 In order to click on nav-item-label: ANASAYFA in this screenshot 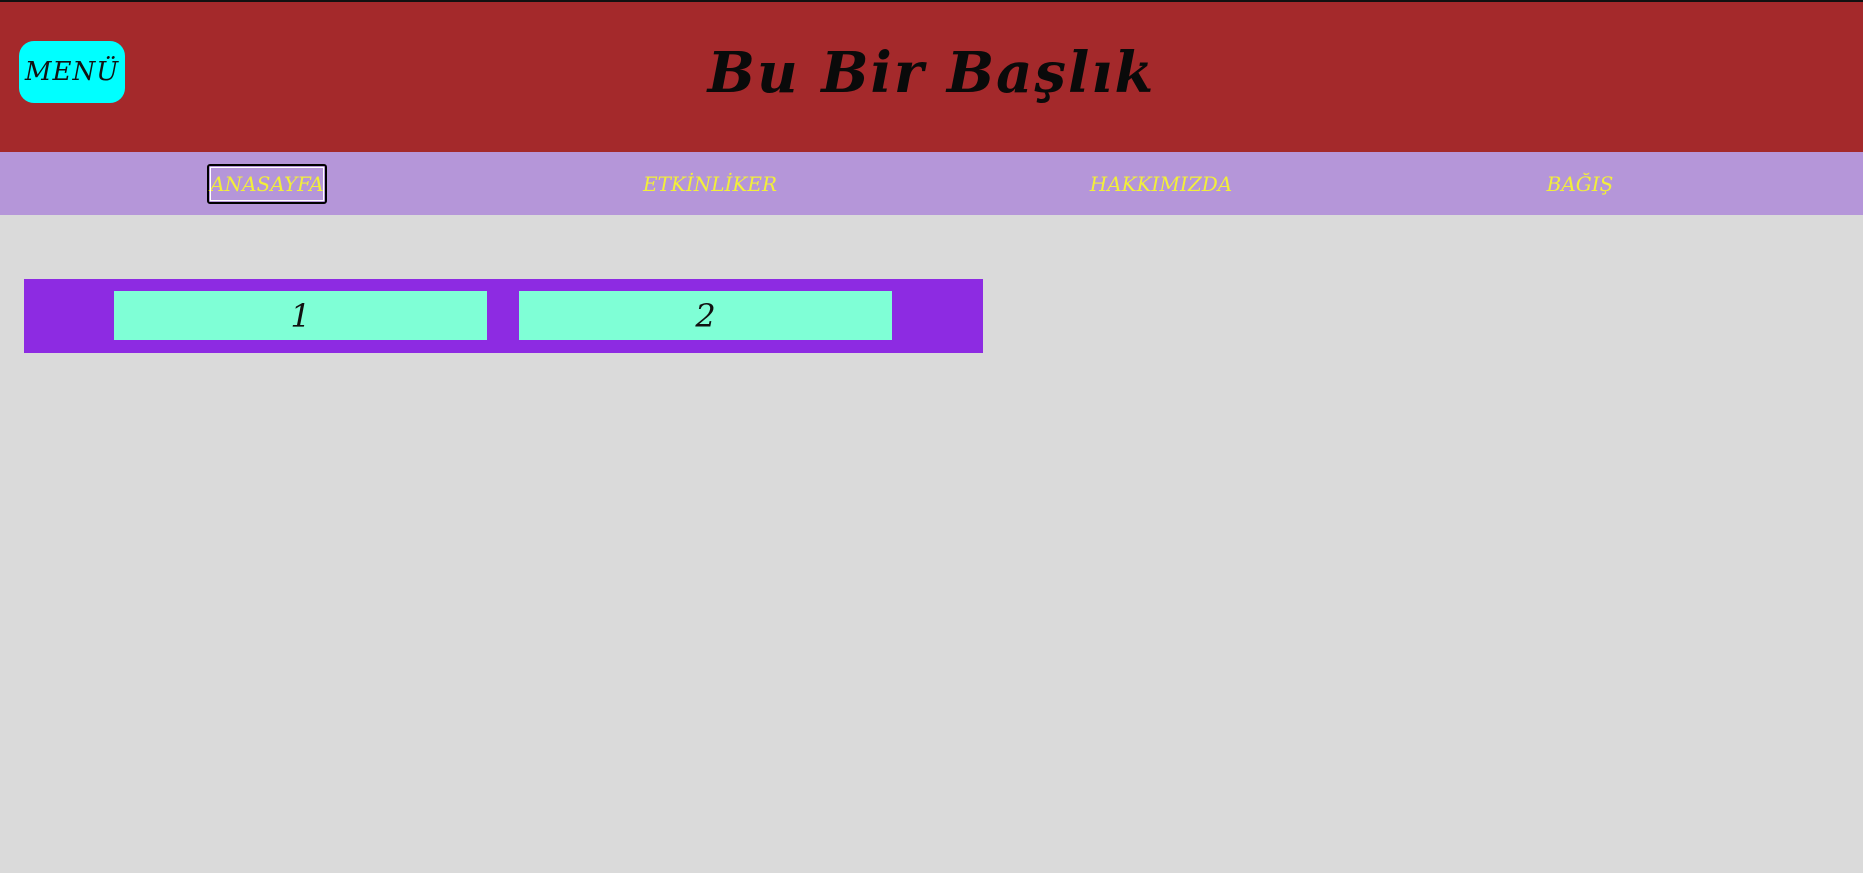, I will do `click(267, 183)`.